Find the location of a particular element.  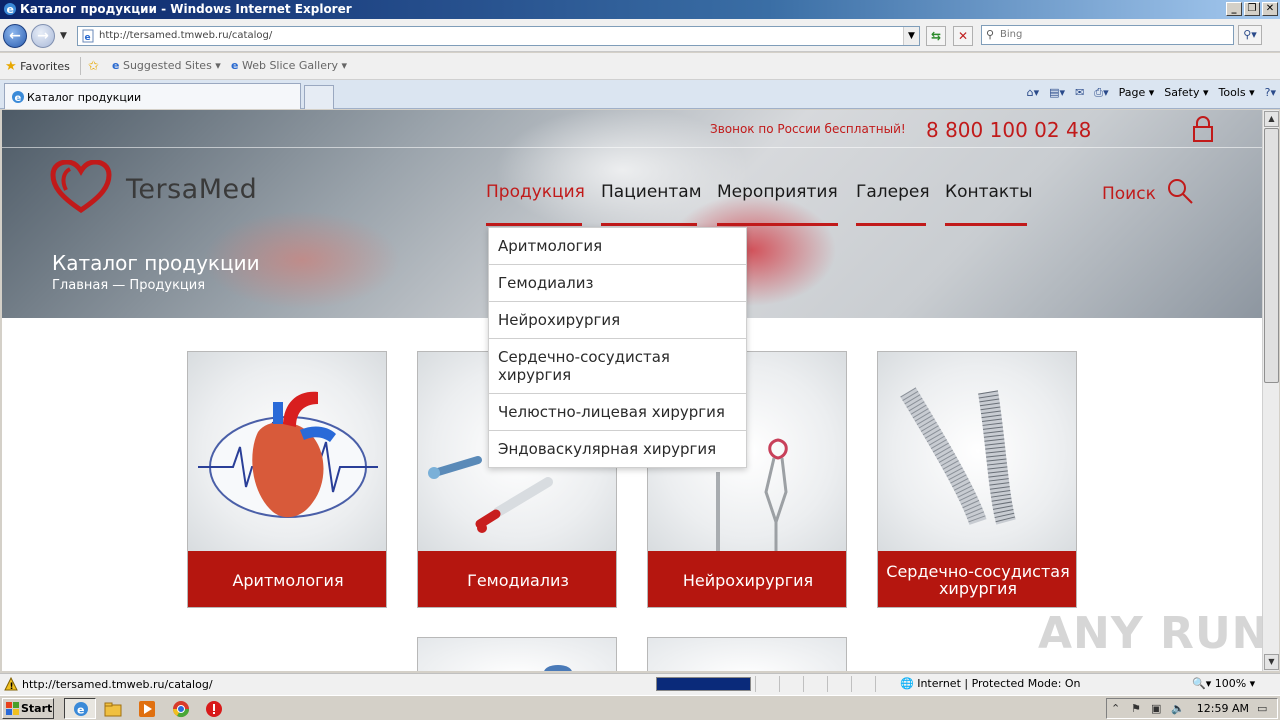

search-input: ⚲ Bing is located at coordinates (1107, 35).